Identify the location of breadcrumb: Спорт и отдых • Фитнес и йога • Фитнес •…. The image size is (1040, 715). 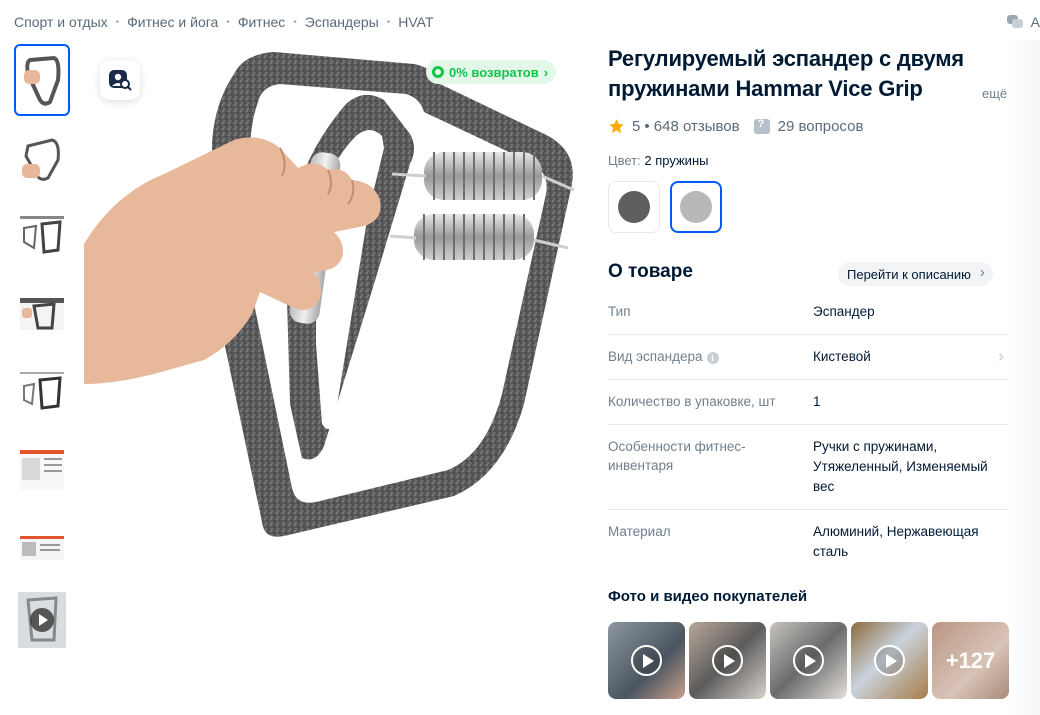
(224, 22).